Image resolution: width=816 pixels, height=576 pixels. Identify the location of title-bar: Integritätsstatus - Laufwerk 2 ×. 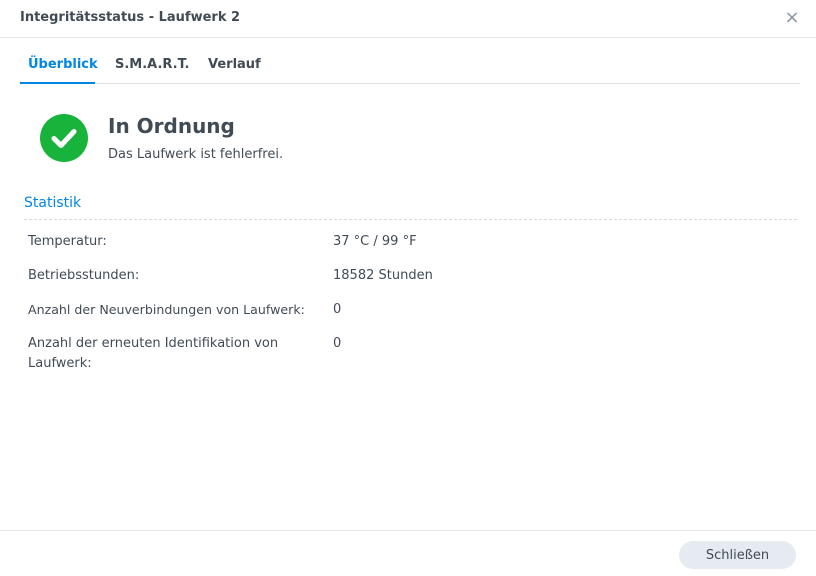
(408, 19).